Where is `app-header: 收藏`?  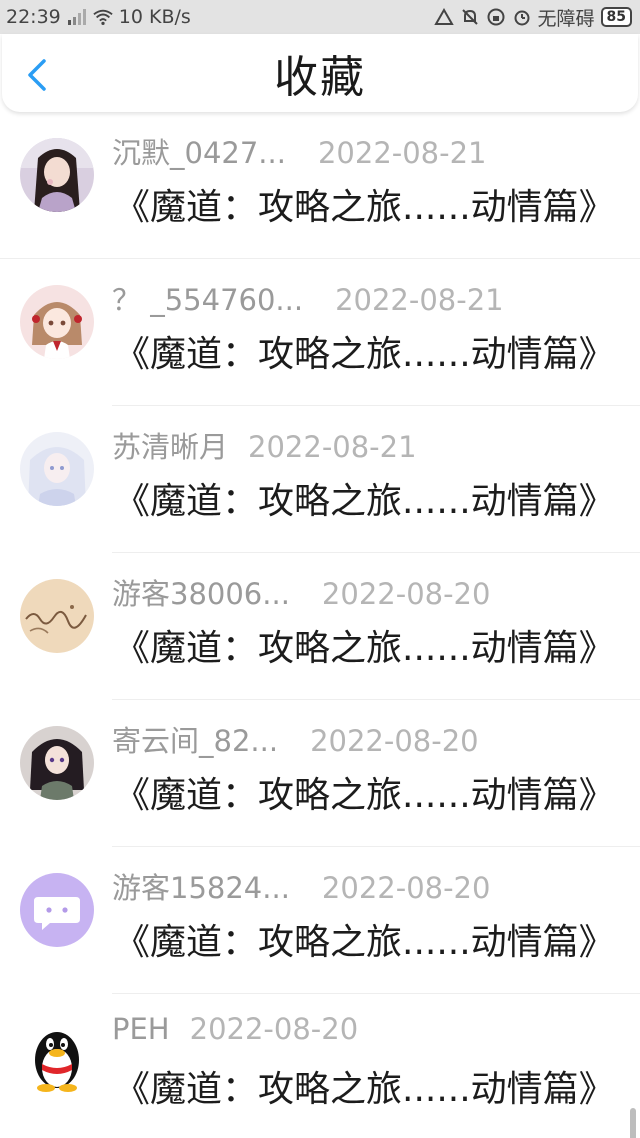 app-header: 收藏 is located at coordinates (320, 73).